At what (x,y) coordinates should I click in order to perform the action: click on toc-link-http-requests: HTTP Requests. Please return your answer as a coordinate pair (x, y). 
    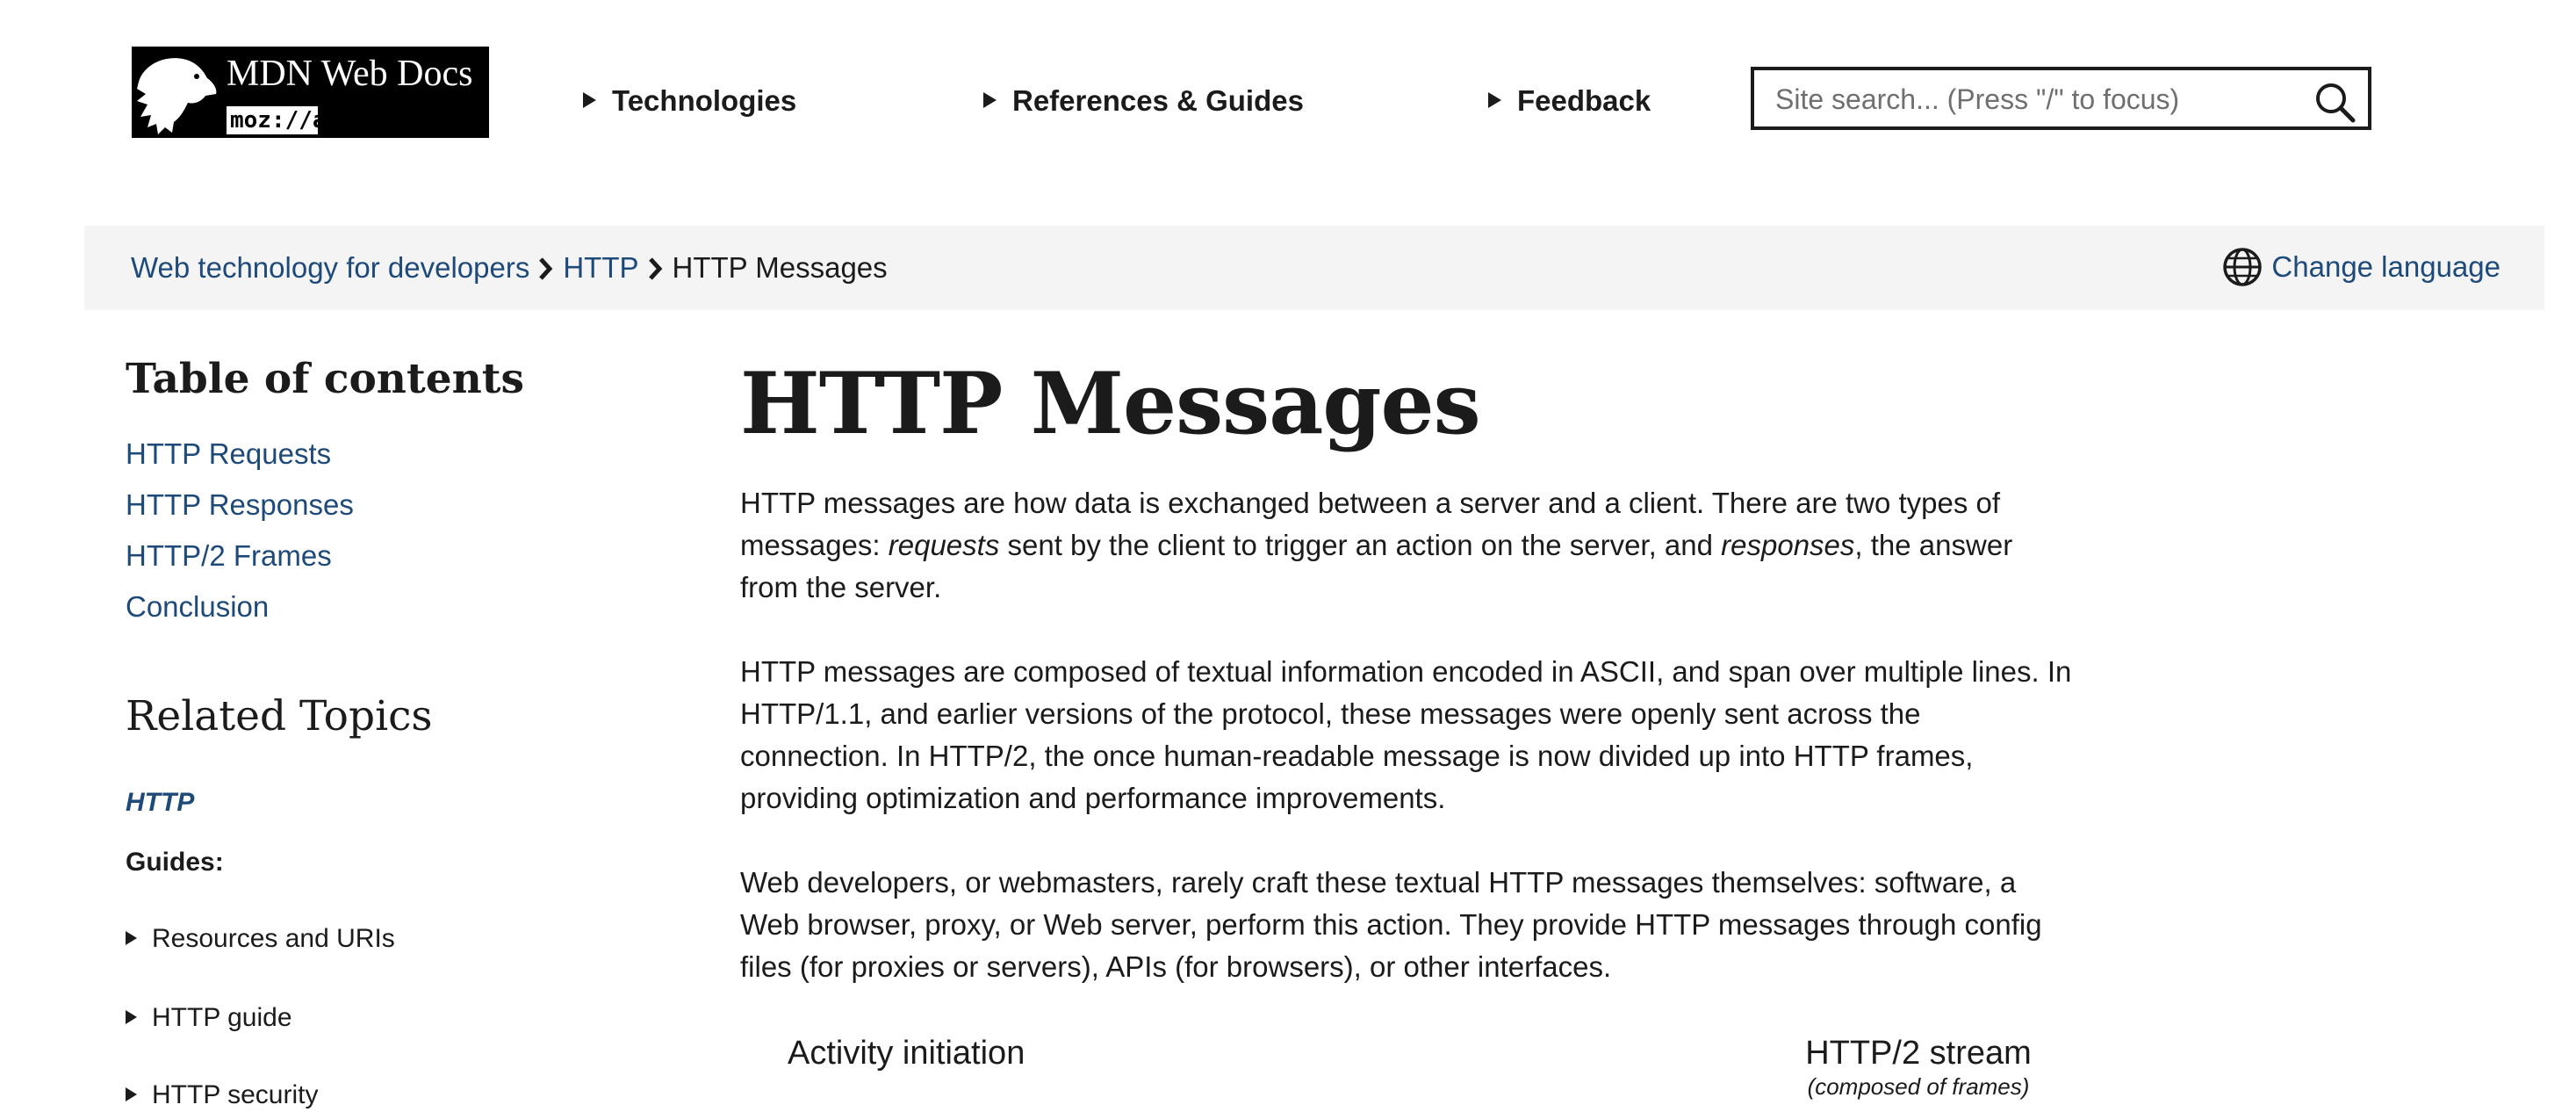
    Looking at the image, I should click on (228, 453).